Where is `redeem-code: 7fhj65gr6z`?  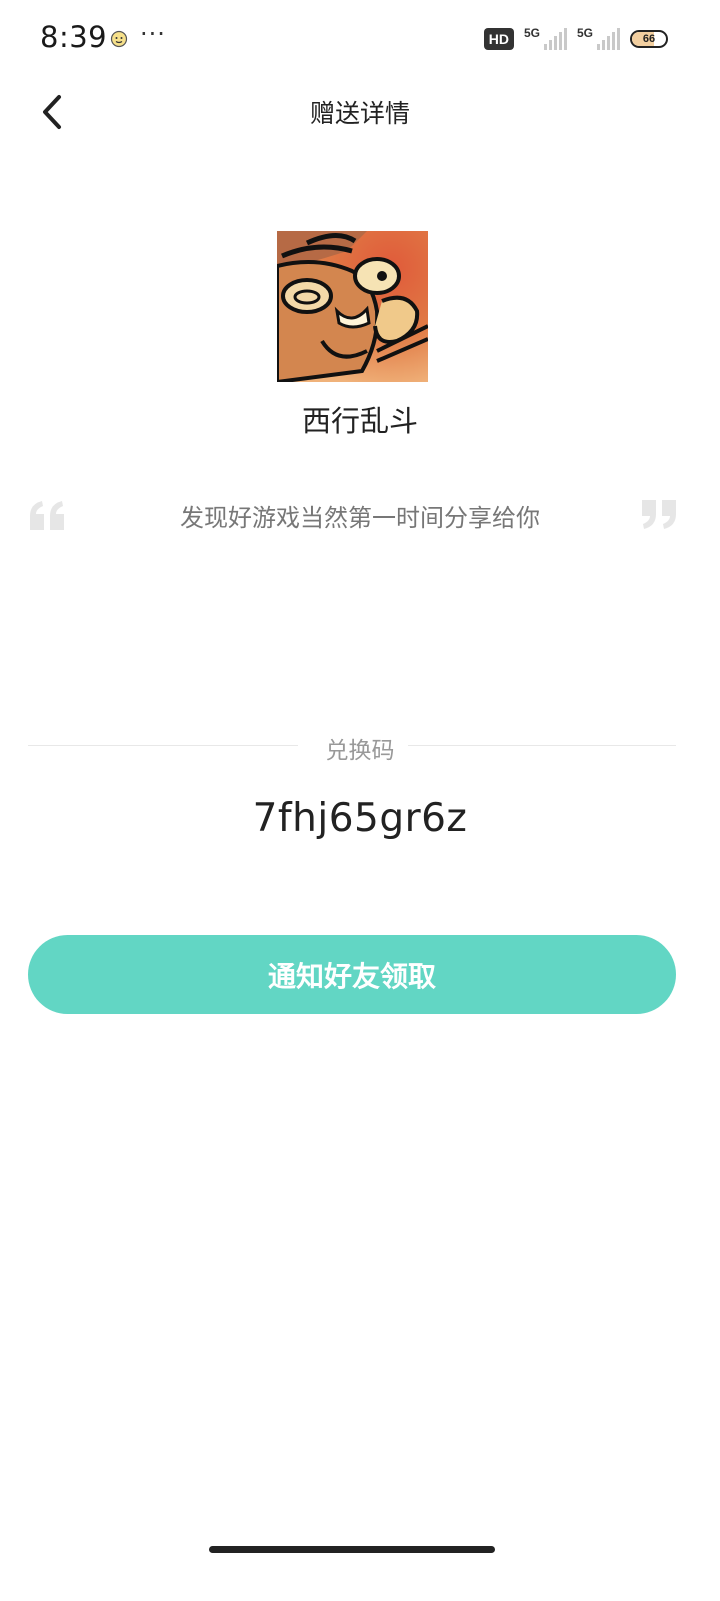 redeem-code: 7fhj65gr6z is located at coordinates (360, 818).